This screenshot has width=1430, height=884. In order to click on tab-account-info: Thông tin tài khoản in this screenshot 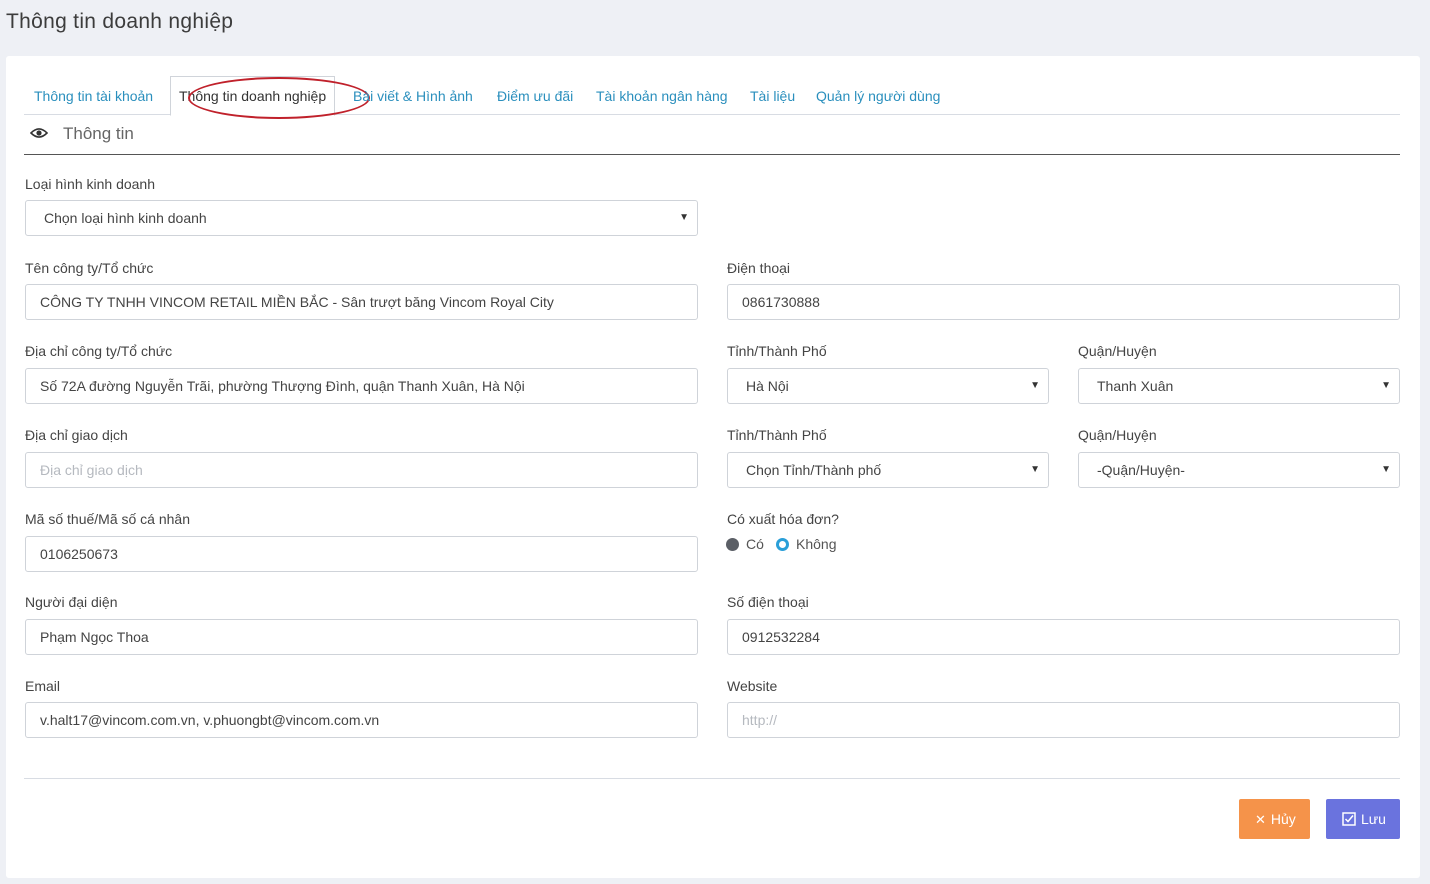, I will do `click(93, 96)`.